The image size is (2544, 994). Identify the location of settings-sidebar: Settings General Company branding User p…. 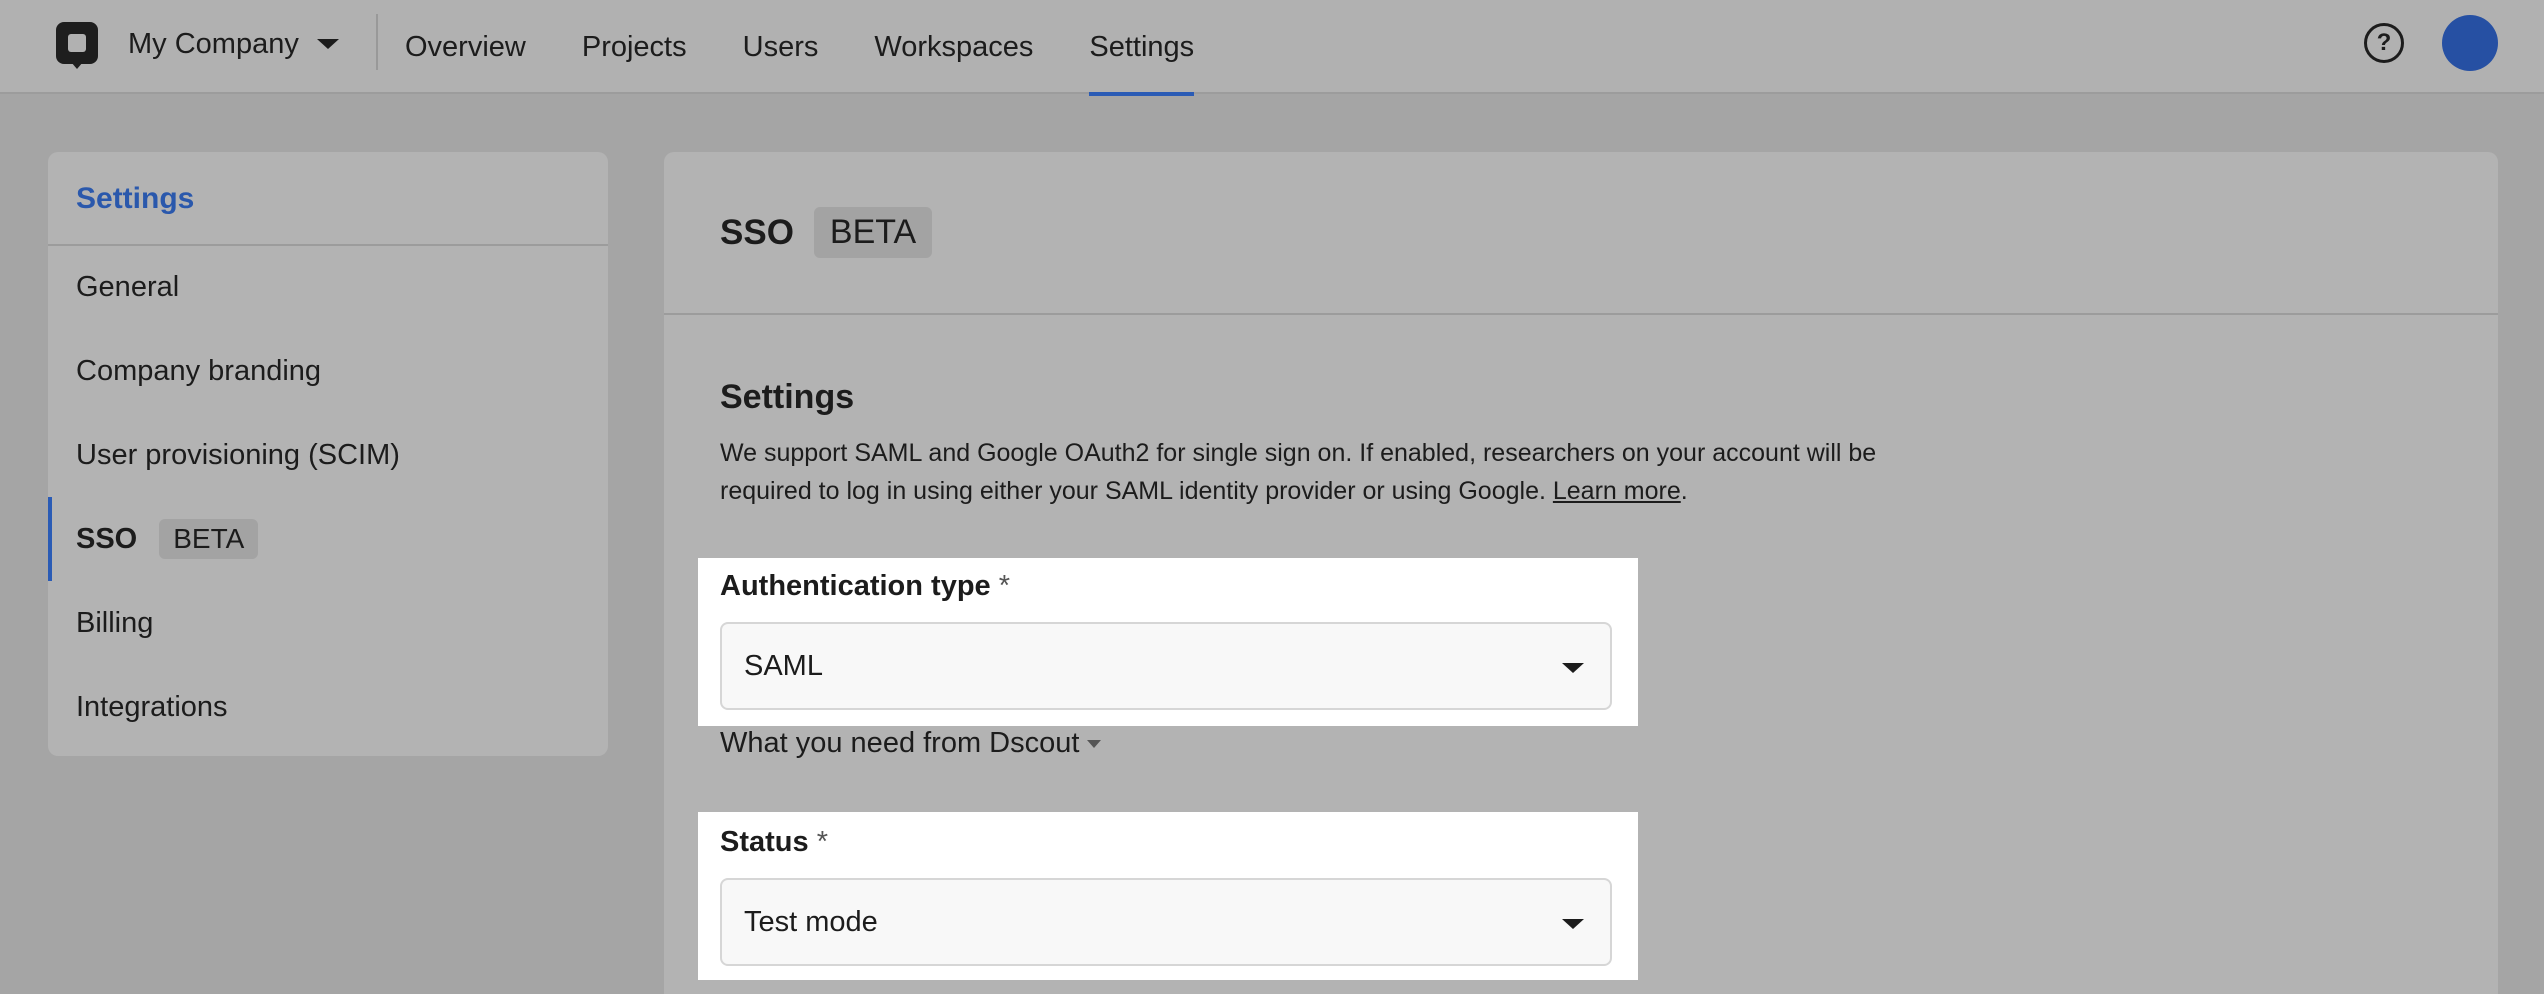
(328, 454).